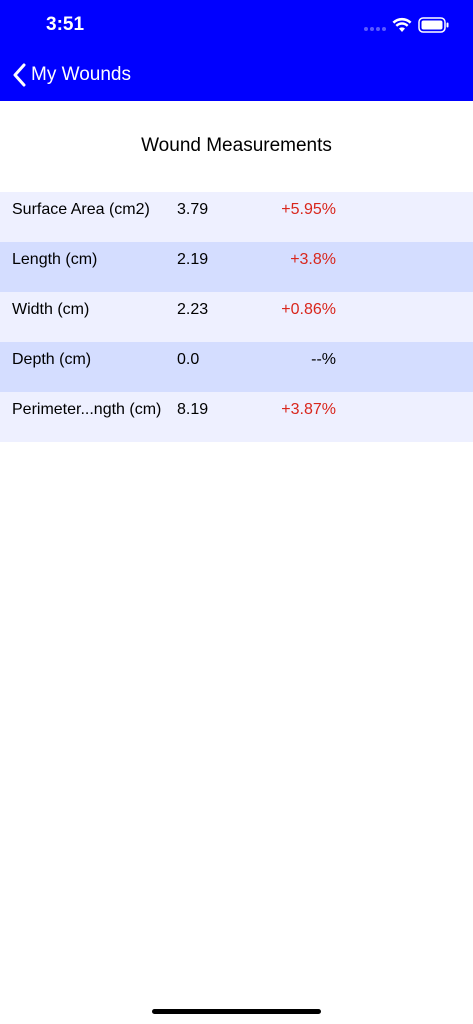 Image resolution: width=473 pixels, height=1024 pixels. What do you see at coordinates (433, 25) in the screenshot?
I see `battery-icon` at bounding box center [433, 25].